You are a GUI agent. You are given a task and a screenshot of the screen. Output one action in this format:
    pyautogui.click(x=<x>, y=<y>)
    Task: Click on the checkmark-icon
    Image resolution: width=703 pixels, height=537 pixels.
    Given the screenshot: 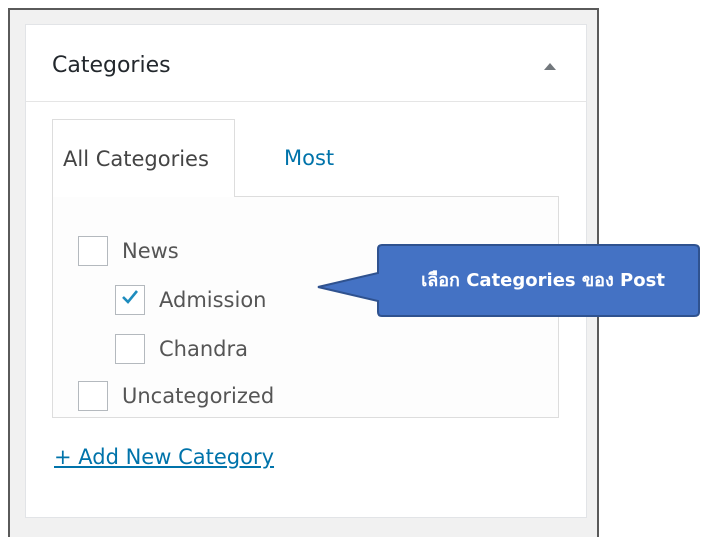 What is the action you would take?
    pyautogui.click(x=130, y=297)
    